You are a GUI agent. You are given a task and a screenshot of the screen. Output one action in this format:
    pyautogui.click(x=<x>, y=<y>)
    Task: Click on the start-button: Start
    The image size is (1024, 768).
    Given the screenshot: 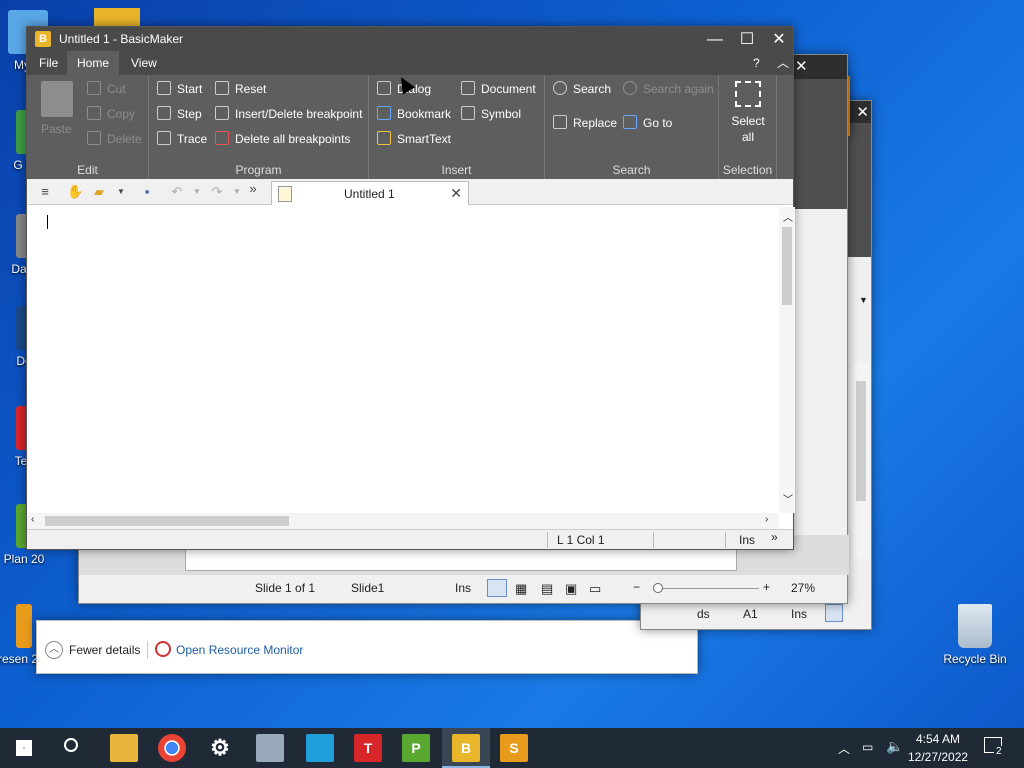 What is the action you would take?
    pyautogui.click(x=179, y=89)
    